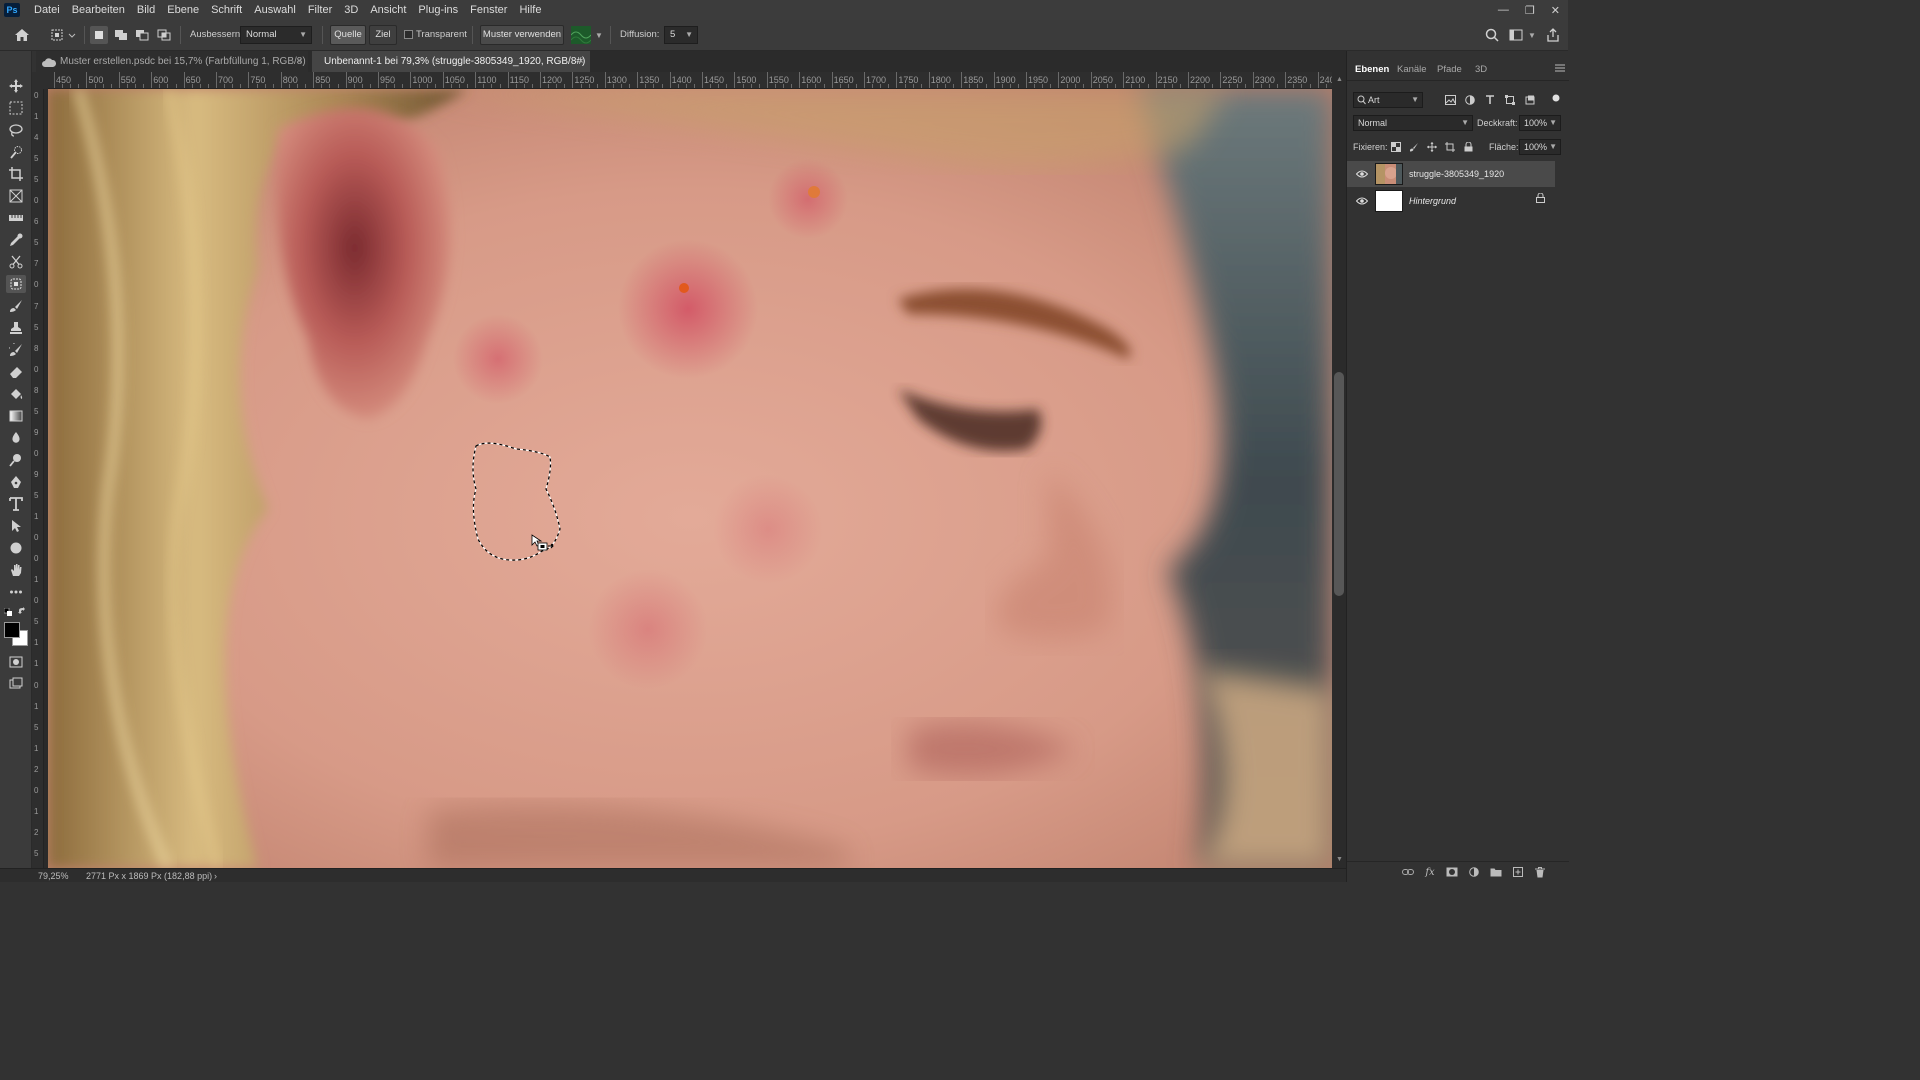 The width and height of the screenshot is (1920, 1080). What do you see at coordinates (16, 416) in the screenshot?
I see `gradient-tool-icon` at bounding box center [16, 416].